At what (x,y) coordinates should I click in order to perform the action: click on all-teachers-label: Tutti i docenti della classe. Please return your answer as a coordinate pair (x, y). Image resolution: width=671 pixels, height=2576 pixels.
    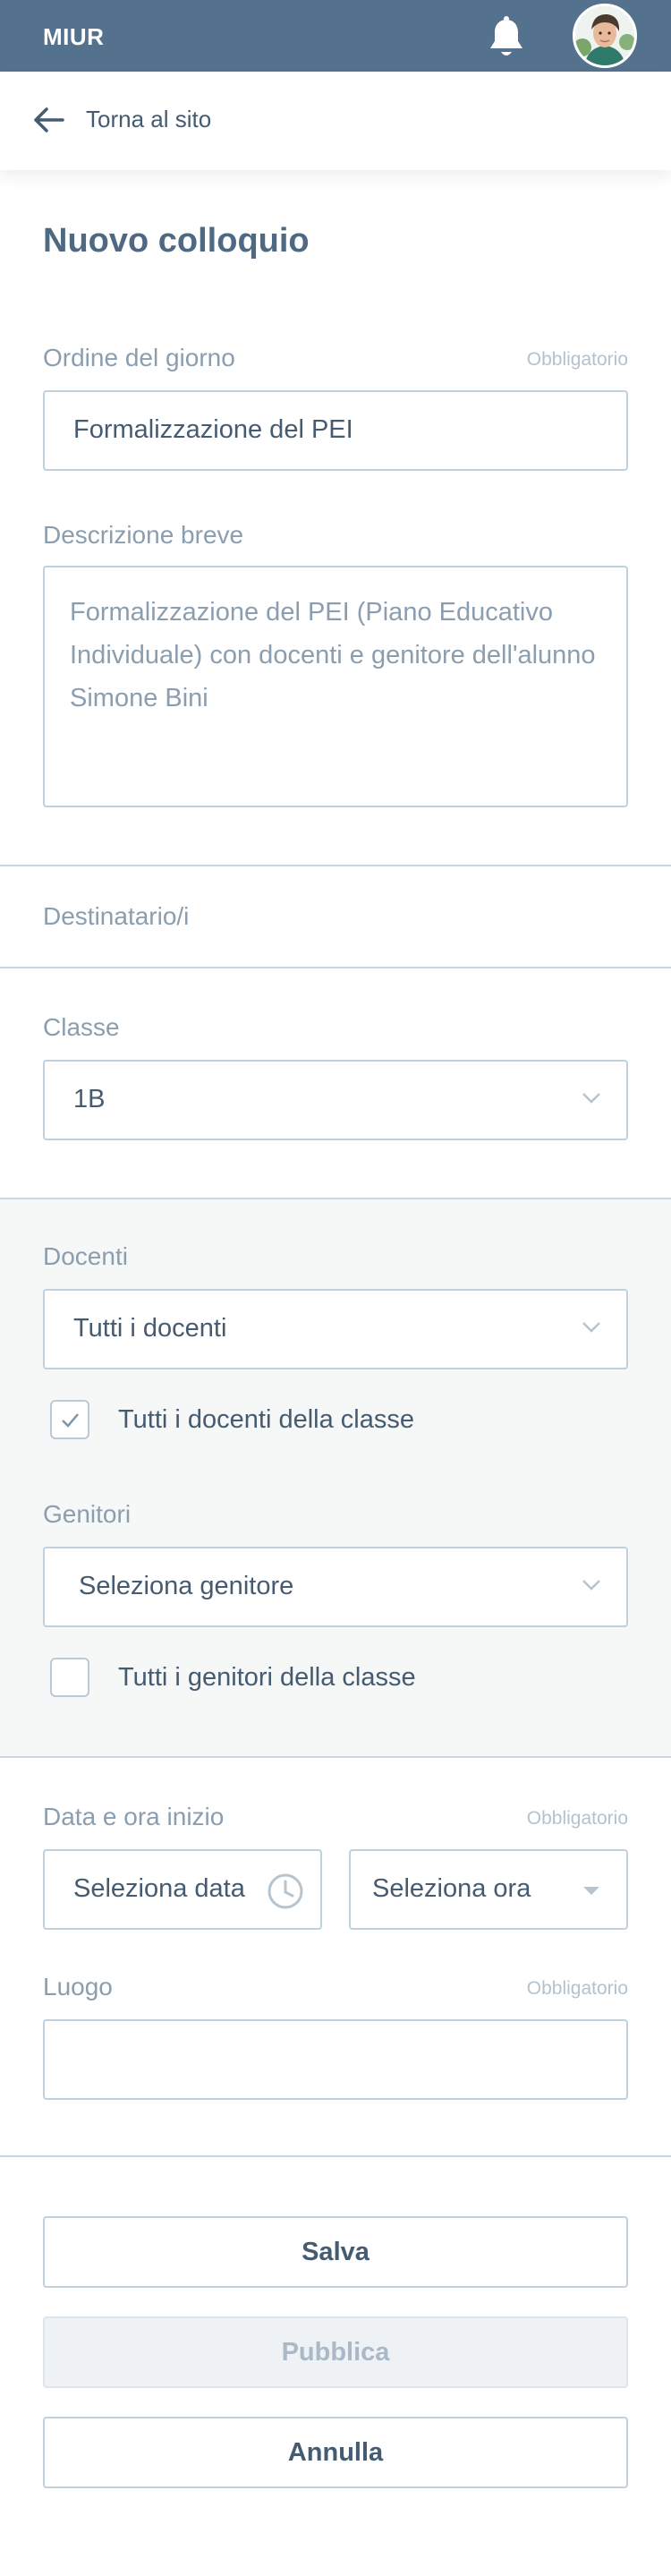
    Looking at the image, I should click on (266, 1420).